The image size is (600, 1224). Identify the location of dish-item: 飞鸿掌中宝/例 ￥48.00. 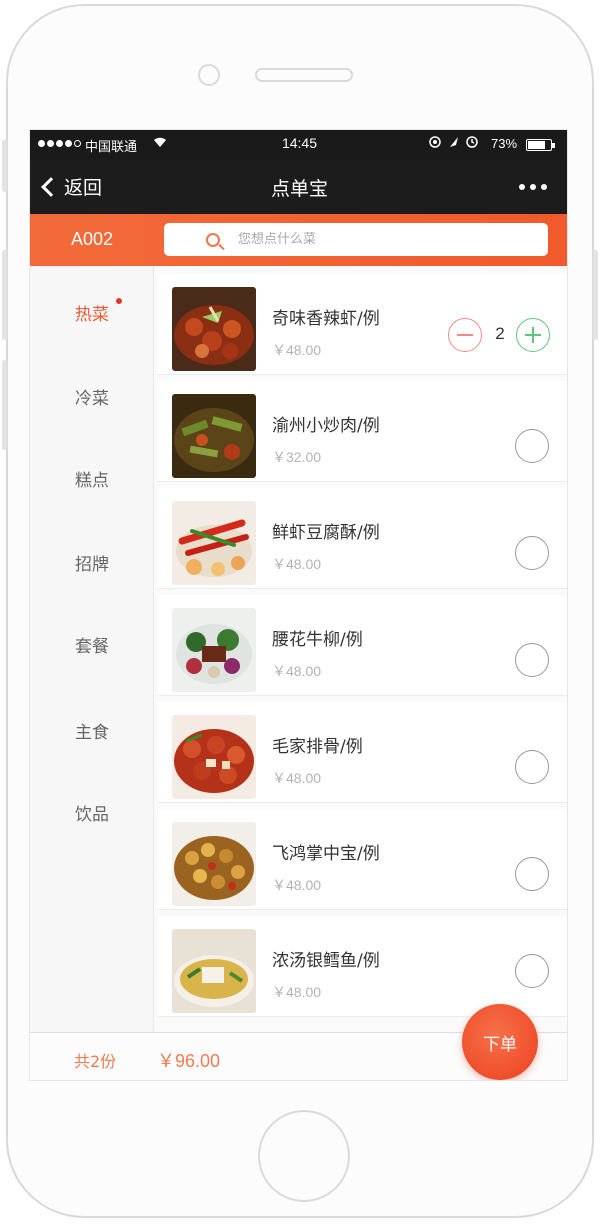
(362, 859).